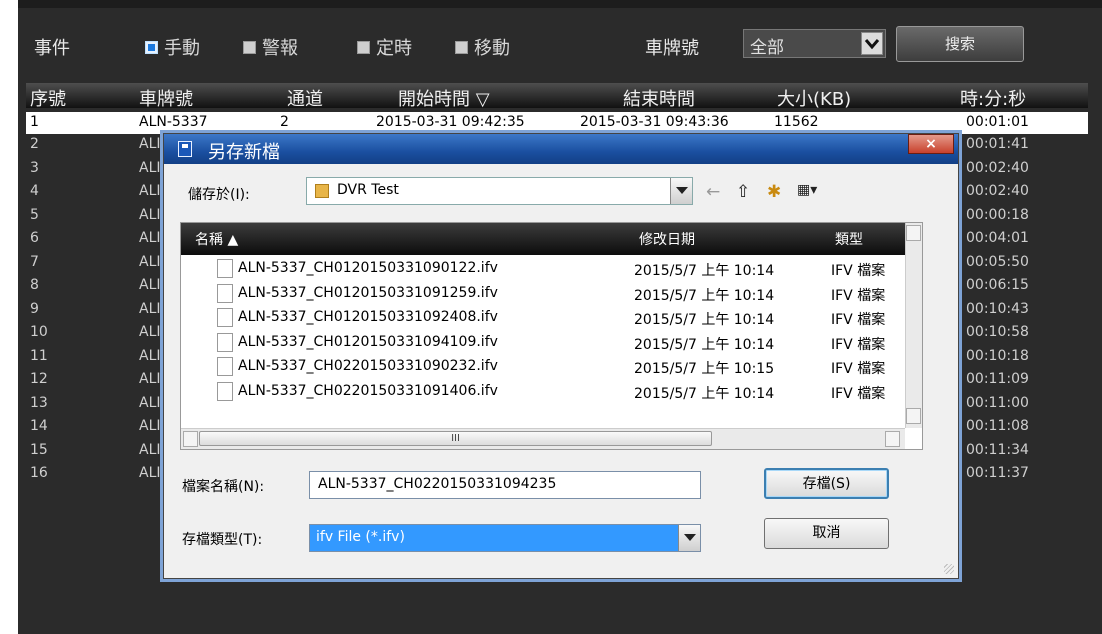 The image size is (1102, 634). What do you see at coordinates (185, 149) in the screenshot?
I see `floppy-disk-icon` at bounding box center [185, 149].